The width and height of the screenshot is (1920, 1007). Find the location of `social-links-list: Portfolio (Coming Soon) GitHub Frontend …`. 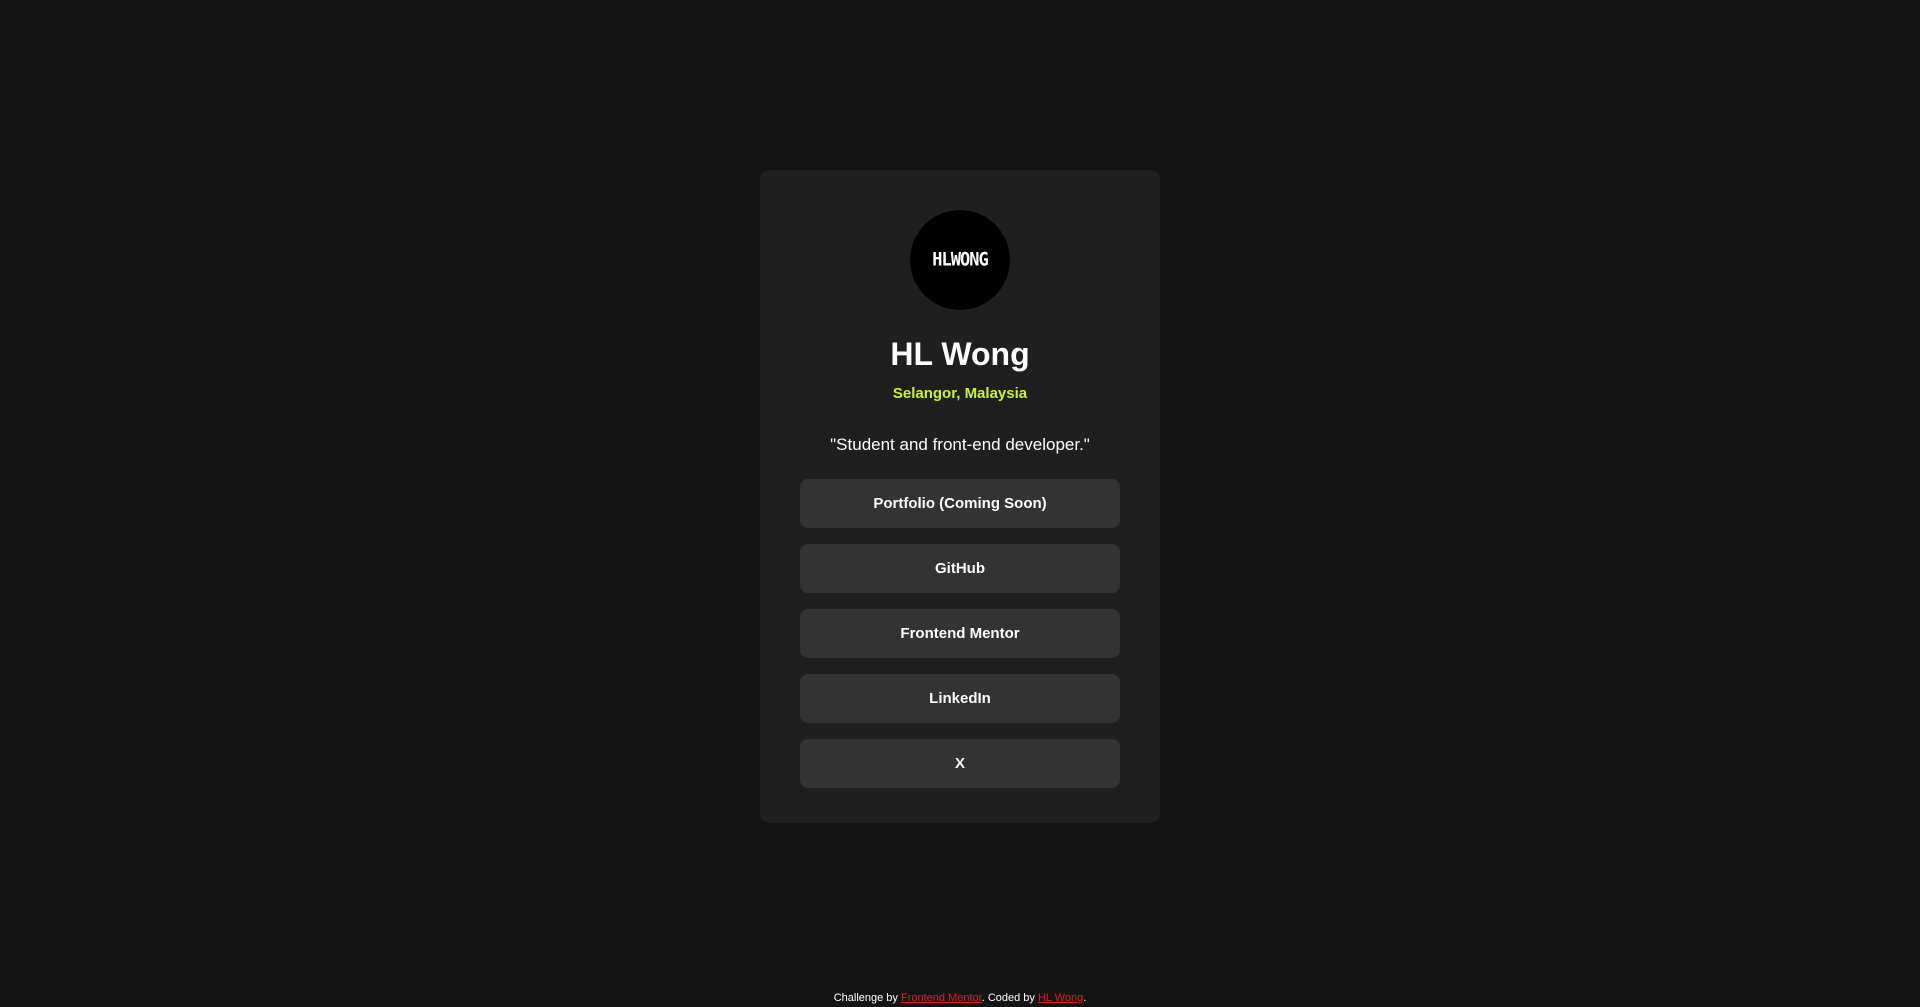

social-links-list: Portfolio (Coming Soon) GitHub Frontend … is located at coordinates (960, 633).